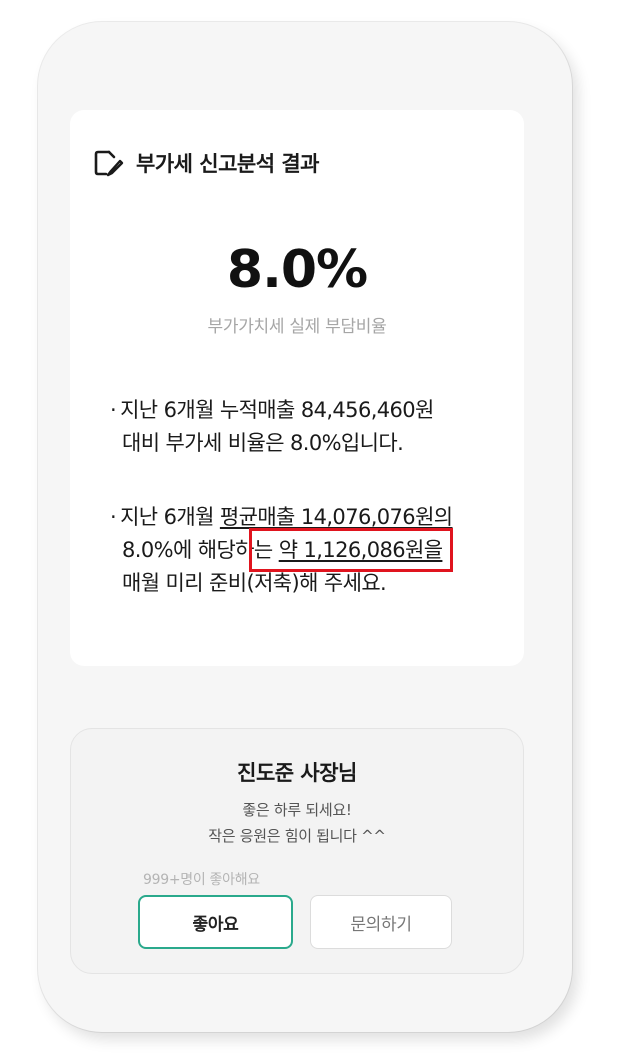 The width and height of the screenshot is (632, 1061). Describe the element at coordinates (297, 270) in the screenshot. I see `vat-ratio-value: 8.0%` at that location.